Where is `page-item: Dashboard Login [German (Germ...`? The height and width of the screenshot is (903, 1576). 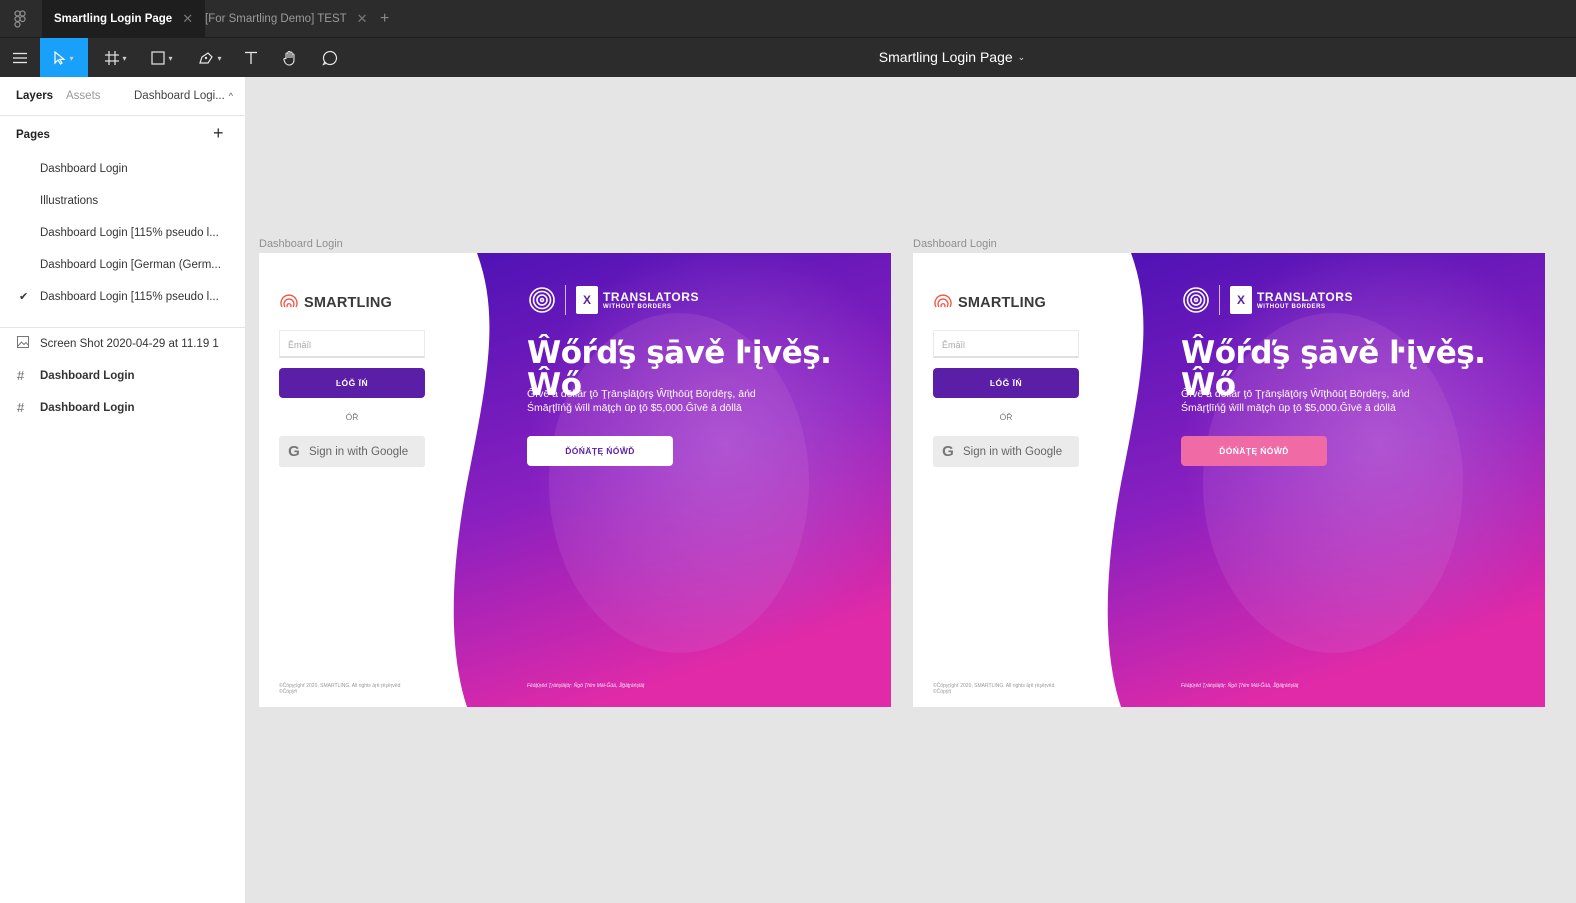
page-item: Dashboard Login [German (Germ... is located at coordinates (130, 265).